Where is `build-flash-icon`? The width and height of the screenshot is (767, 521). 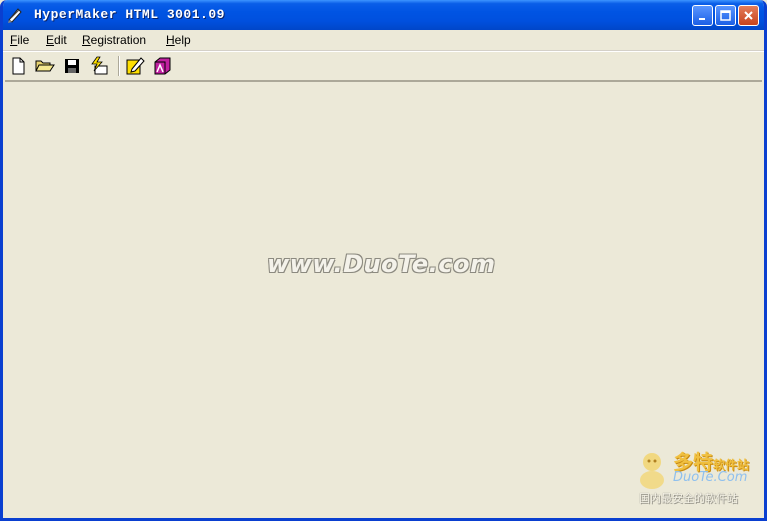 build-flash-icon is located at coordinates (99, 65).